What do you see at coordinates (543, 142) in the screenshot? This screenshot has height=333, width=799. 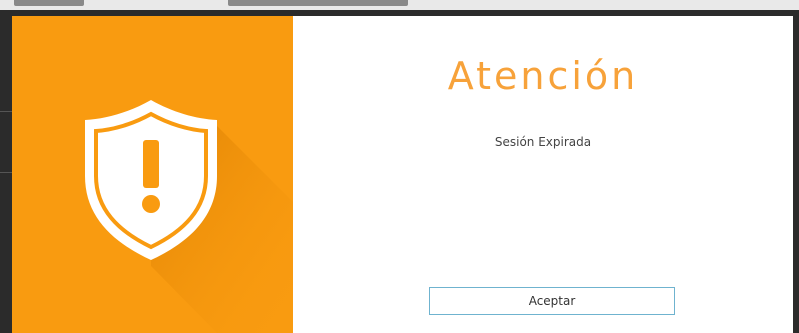 I see `dialog-message: Sesión Expirada` at bounding box center [543, 142].